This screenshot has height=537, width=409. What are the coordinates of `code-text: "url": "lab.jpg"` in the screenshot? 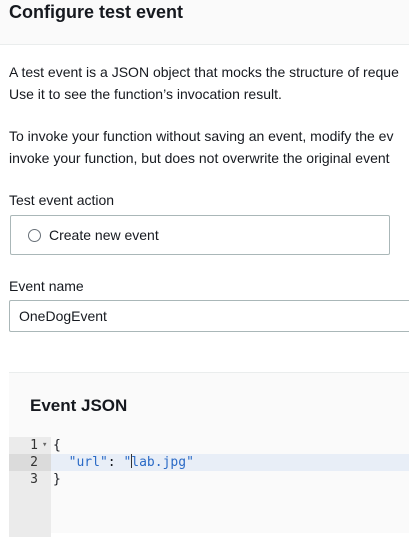 It's located at (123, 462).